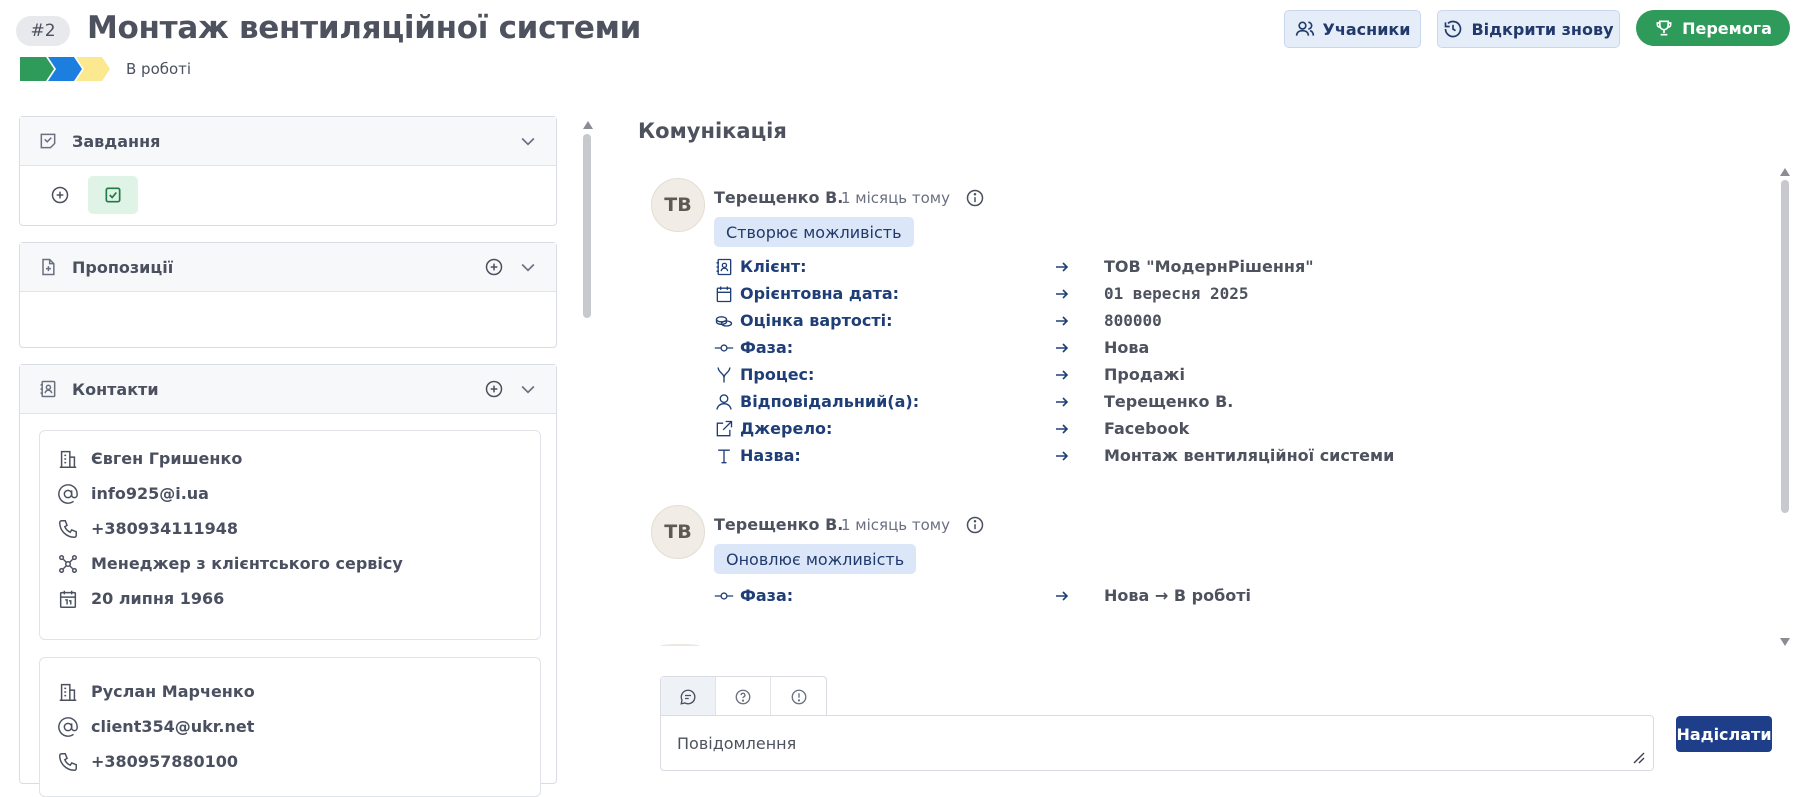  Describe the element at coordinates (773, 266) in the screenshot. I see `field-label: Клієнт:` at that location.